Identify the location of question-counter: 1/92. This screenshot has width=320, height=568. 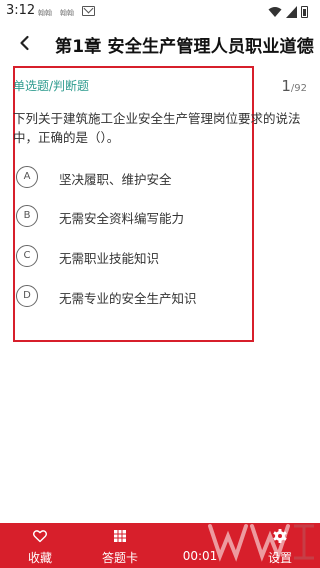
(294, 85).